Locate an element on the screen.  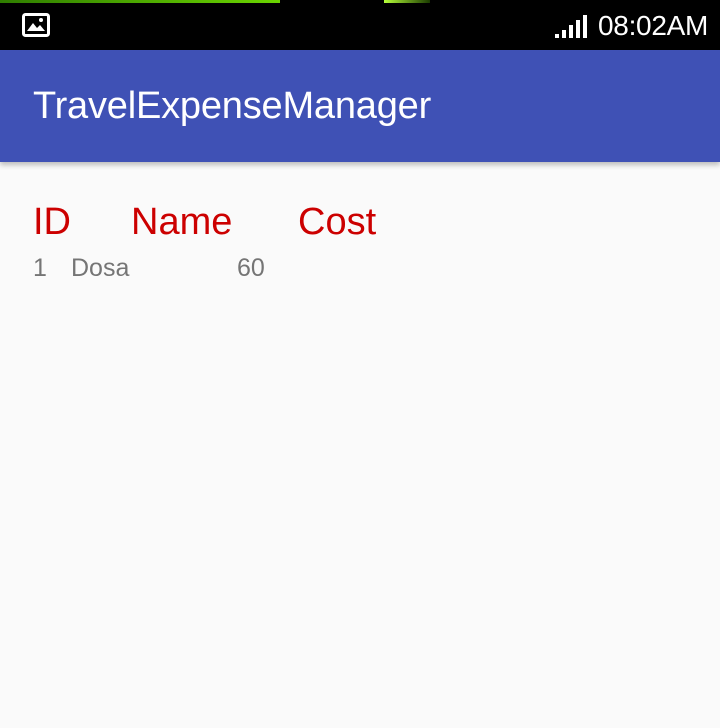
column-header-cost: Cost is located at coordinates (337, 222).